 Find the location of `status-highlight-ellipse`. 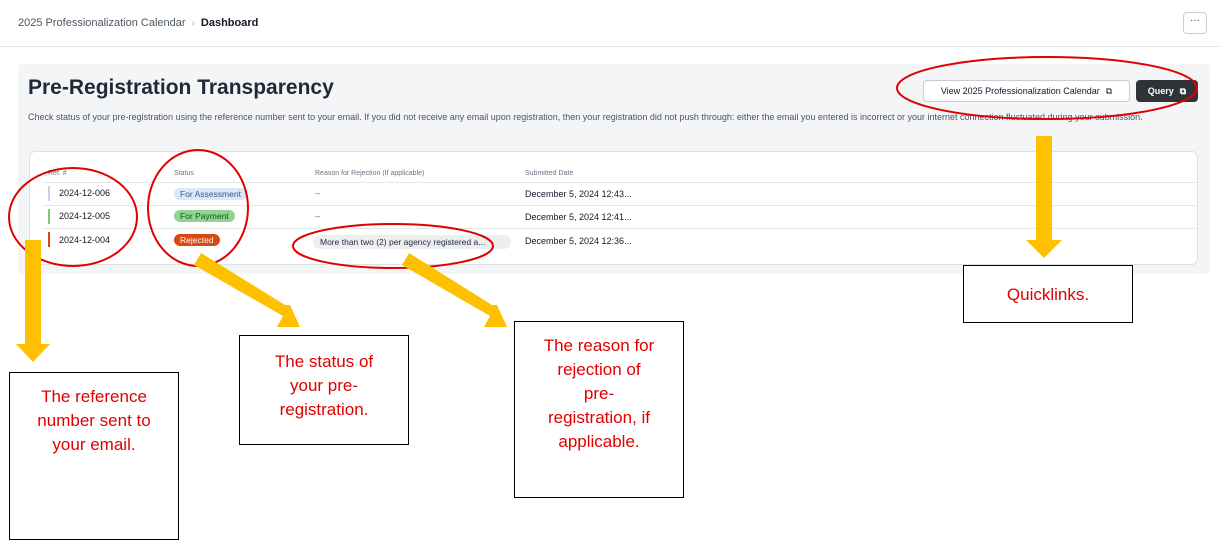

status-highlight-ellipse is located at coordinates (198, 208).